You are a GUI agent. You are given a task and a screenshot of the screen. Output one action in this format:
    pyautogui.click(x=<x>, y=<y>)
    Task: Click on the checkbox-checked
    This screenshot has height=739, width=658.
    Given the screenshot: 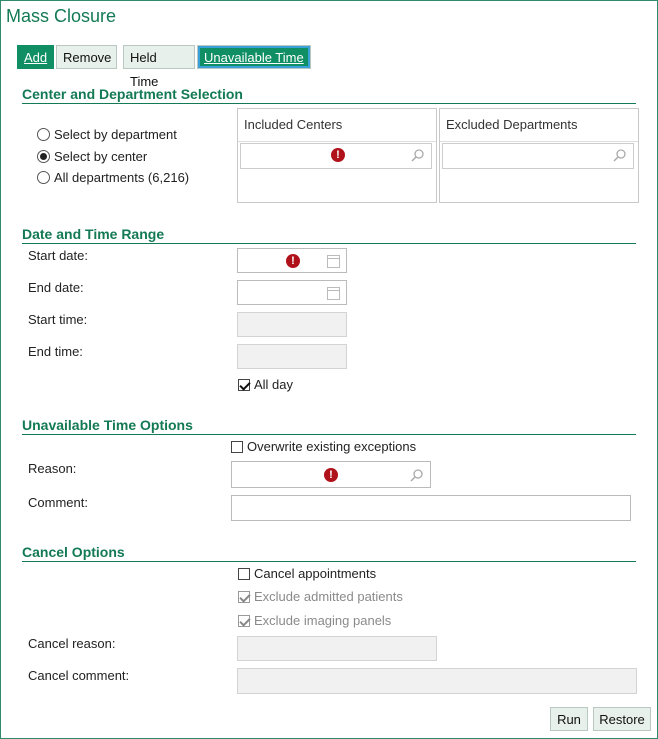 What is the action you would take?
    pyautogui.click(x=244, y=385)
    